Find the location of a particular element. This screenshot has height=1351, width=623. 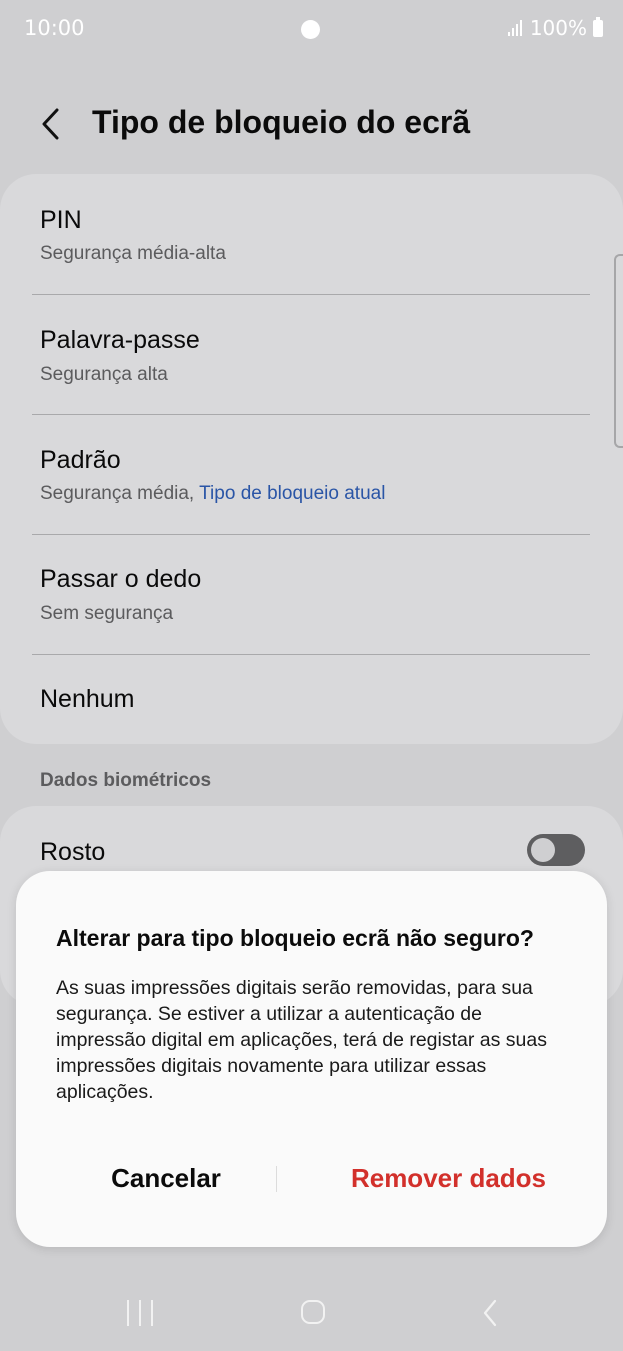

lock-option-none: Nenhum is located at coordinates (311, 699).